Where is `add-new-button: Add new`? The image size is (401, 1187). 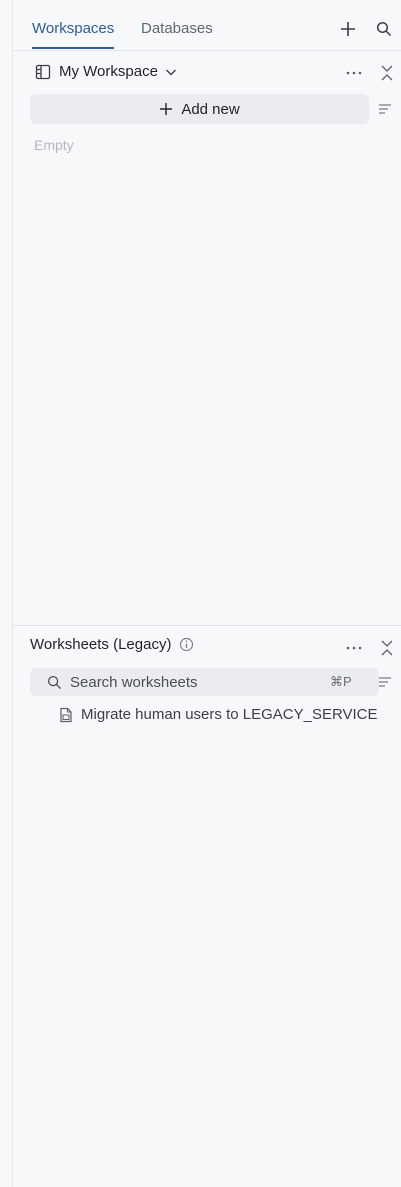
add-new-button: Add new is located at coordinates (199, 109).